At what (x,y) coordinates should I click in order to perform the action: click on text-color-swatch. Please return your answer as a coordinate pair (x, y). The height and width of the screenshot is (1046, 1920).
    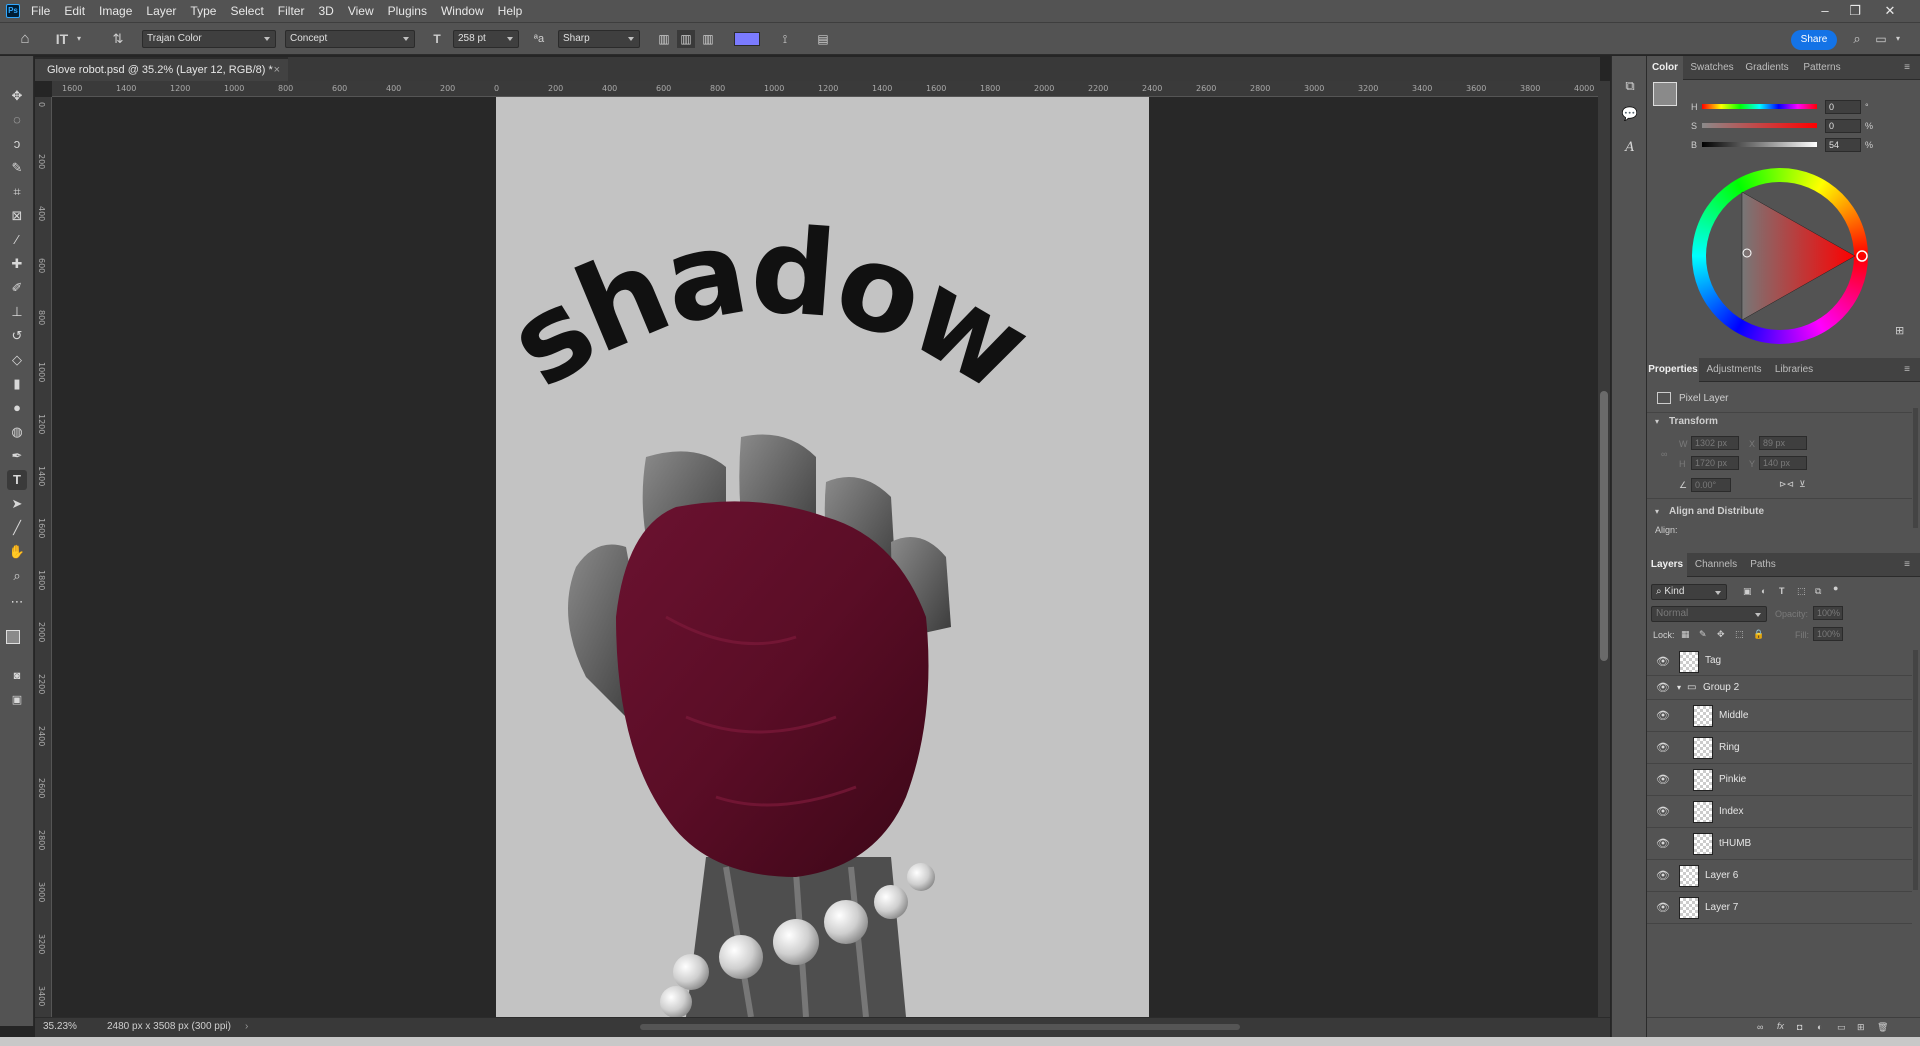
    Looking at the image, I should click on (747, 39).